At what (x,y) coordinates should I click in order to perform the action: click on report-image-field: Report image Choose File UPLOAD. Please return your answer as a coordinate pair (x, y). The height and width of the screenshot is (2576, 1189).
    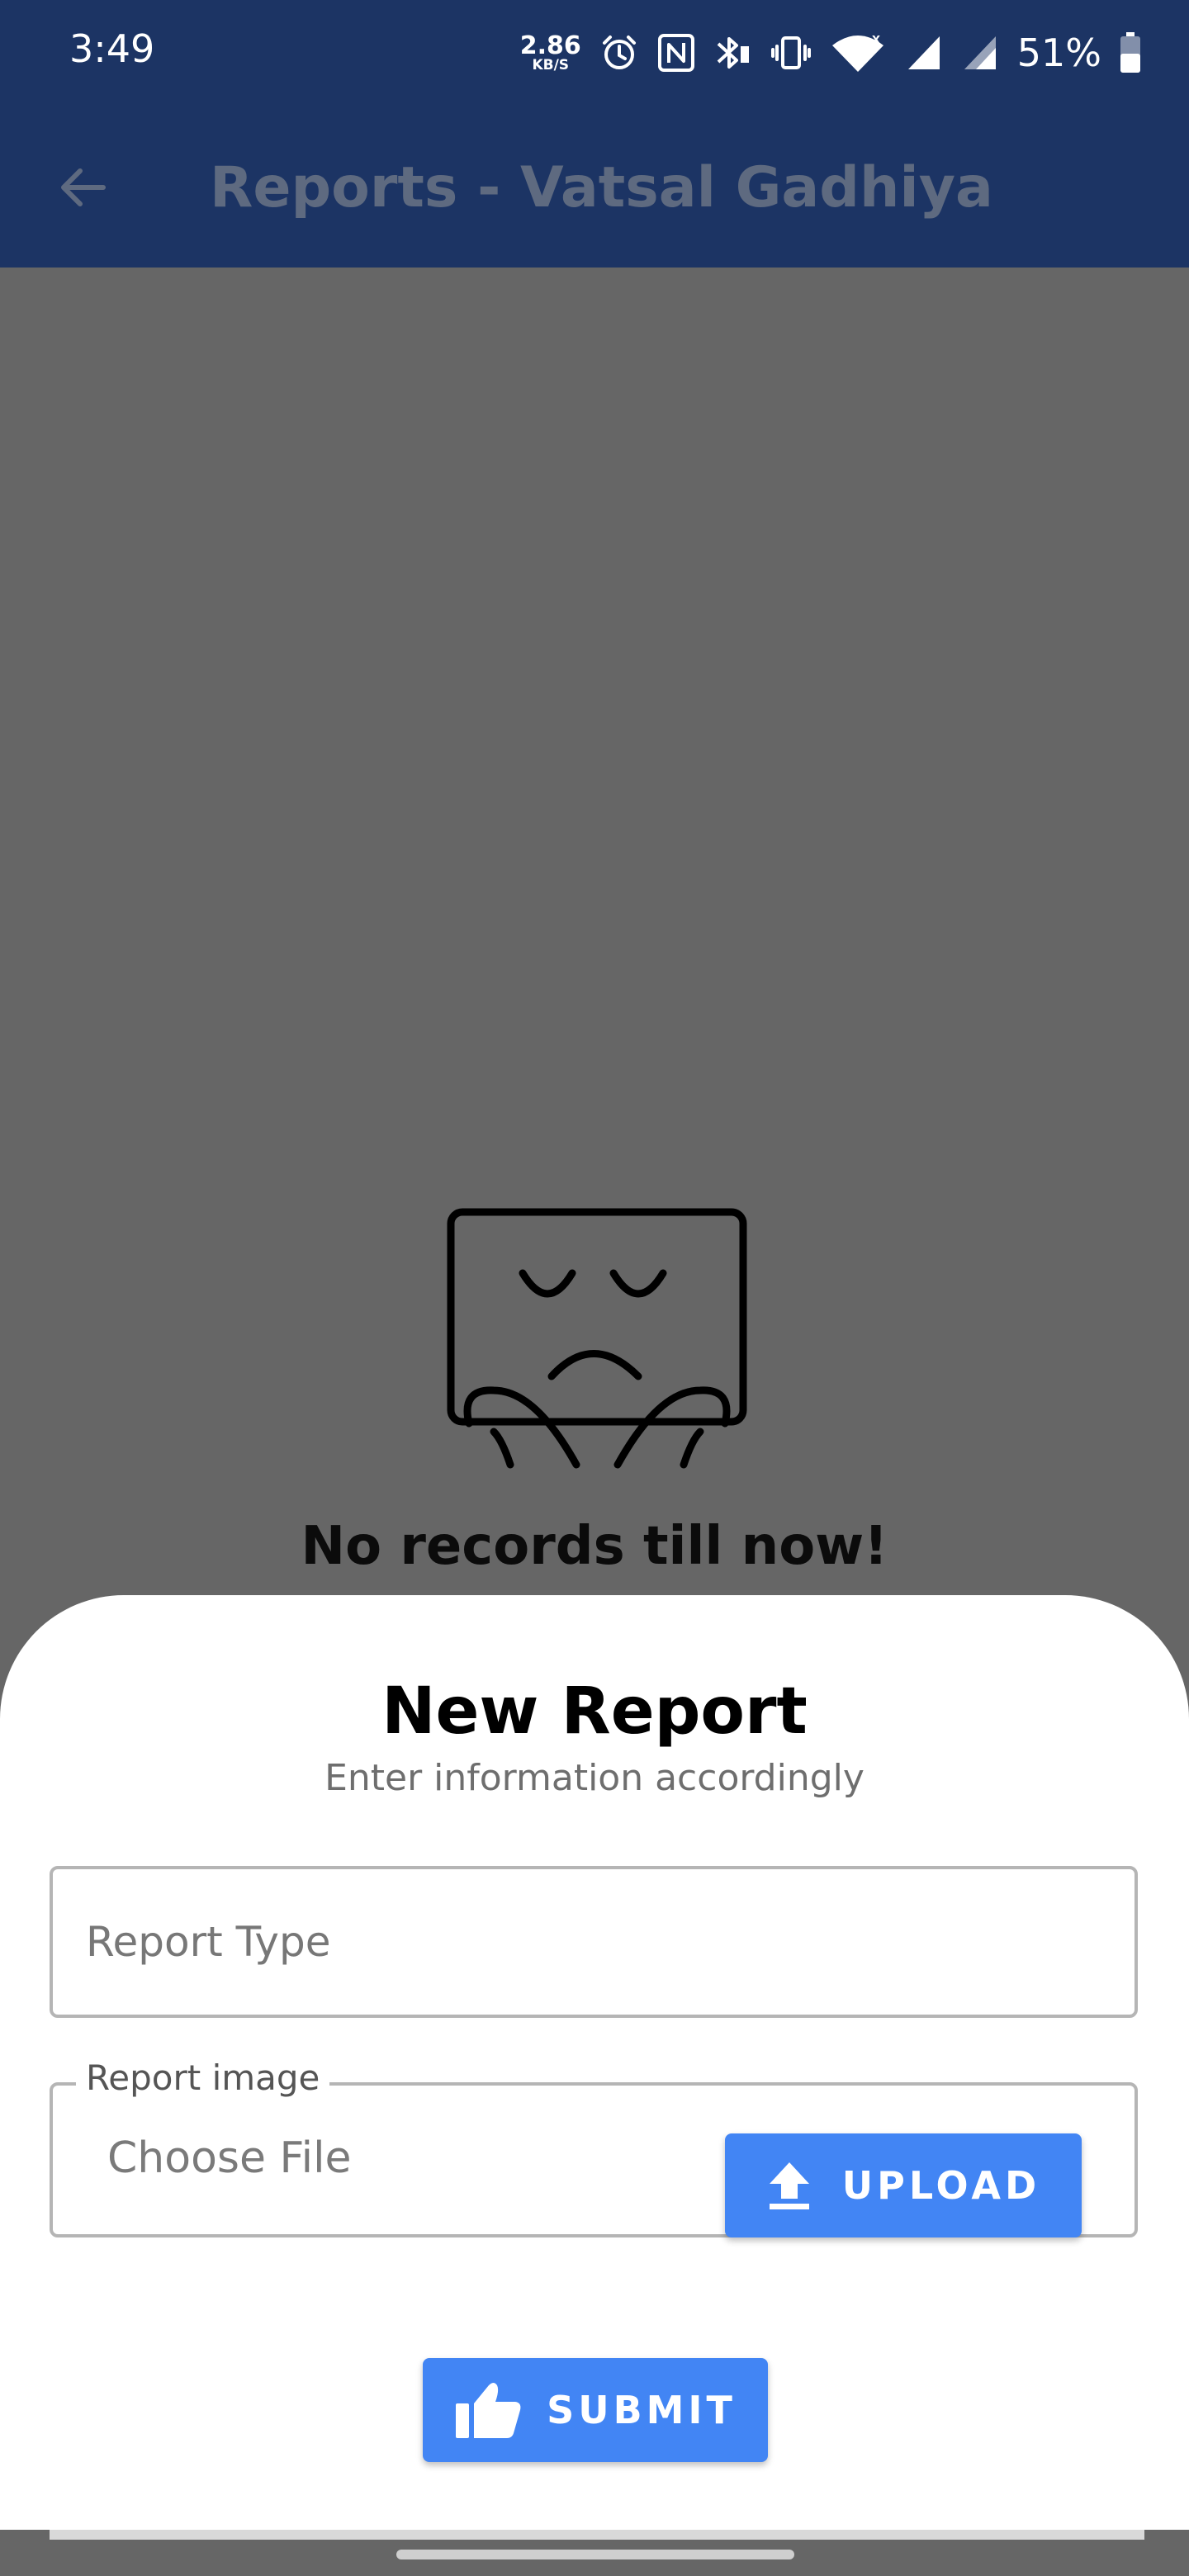
    Looking at the image, I should click on (594, 2147).